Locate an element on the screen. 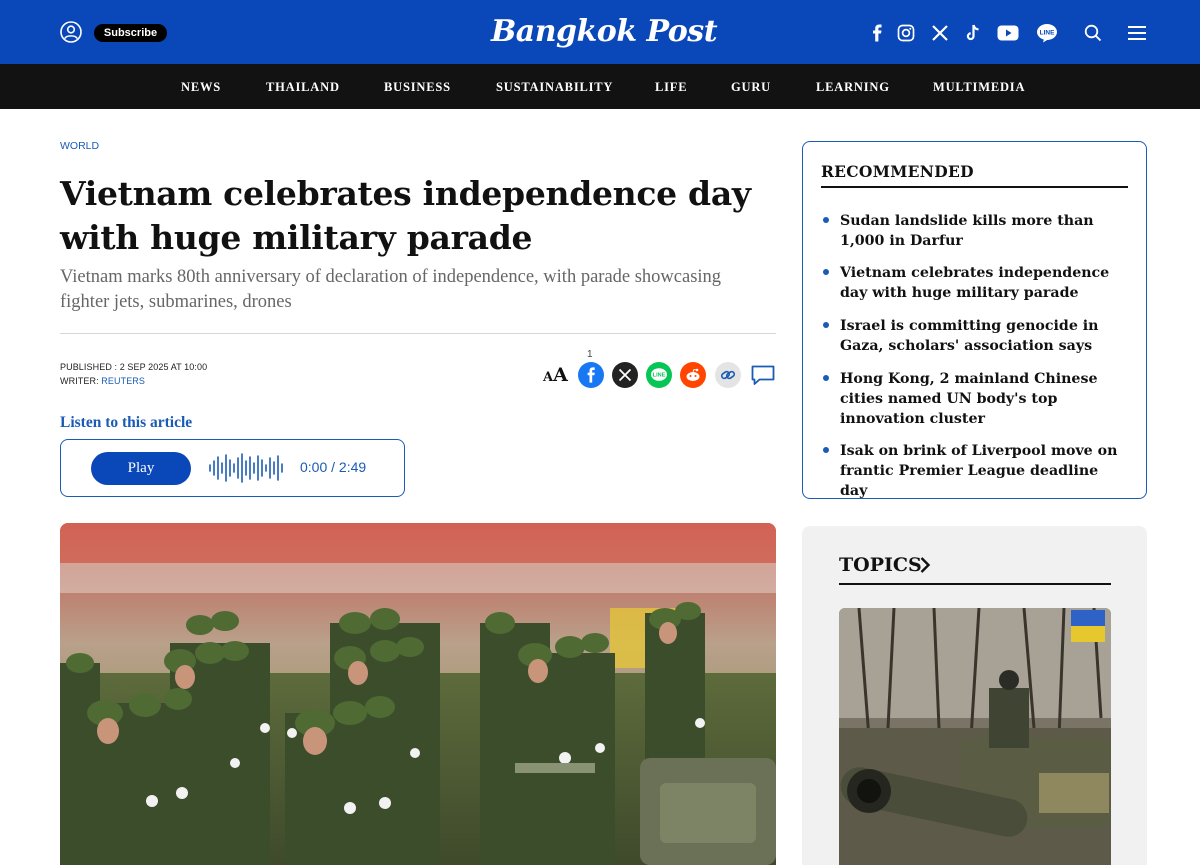 The height and width of the screenshot is (865, 1200). menu-icon is located at coordinates (1137, 33).